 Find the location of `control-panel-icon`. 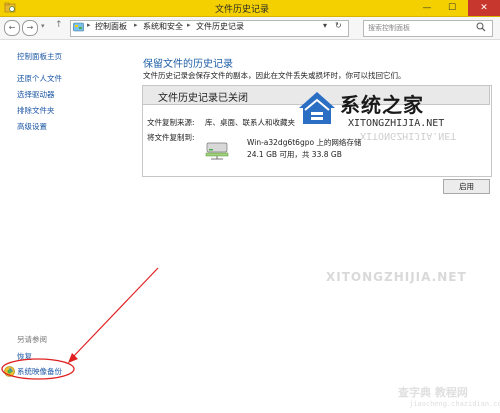

control-panel-icon is located at coordinates (78, 27).